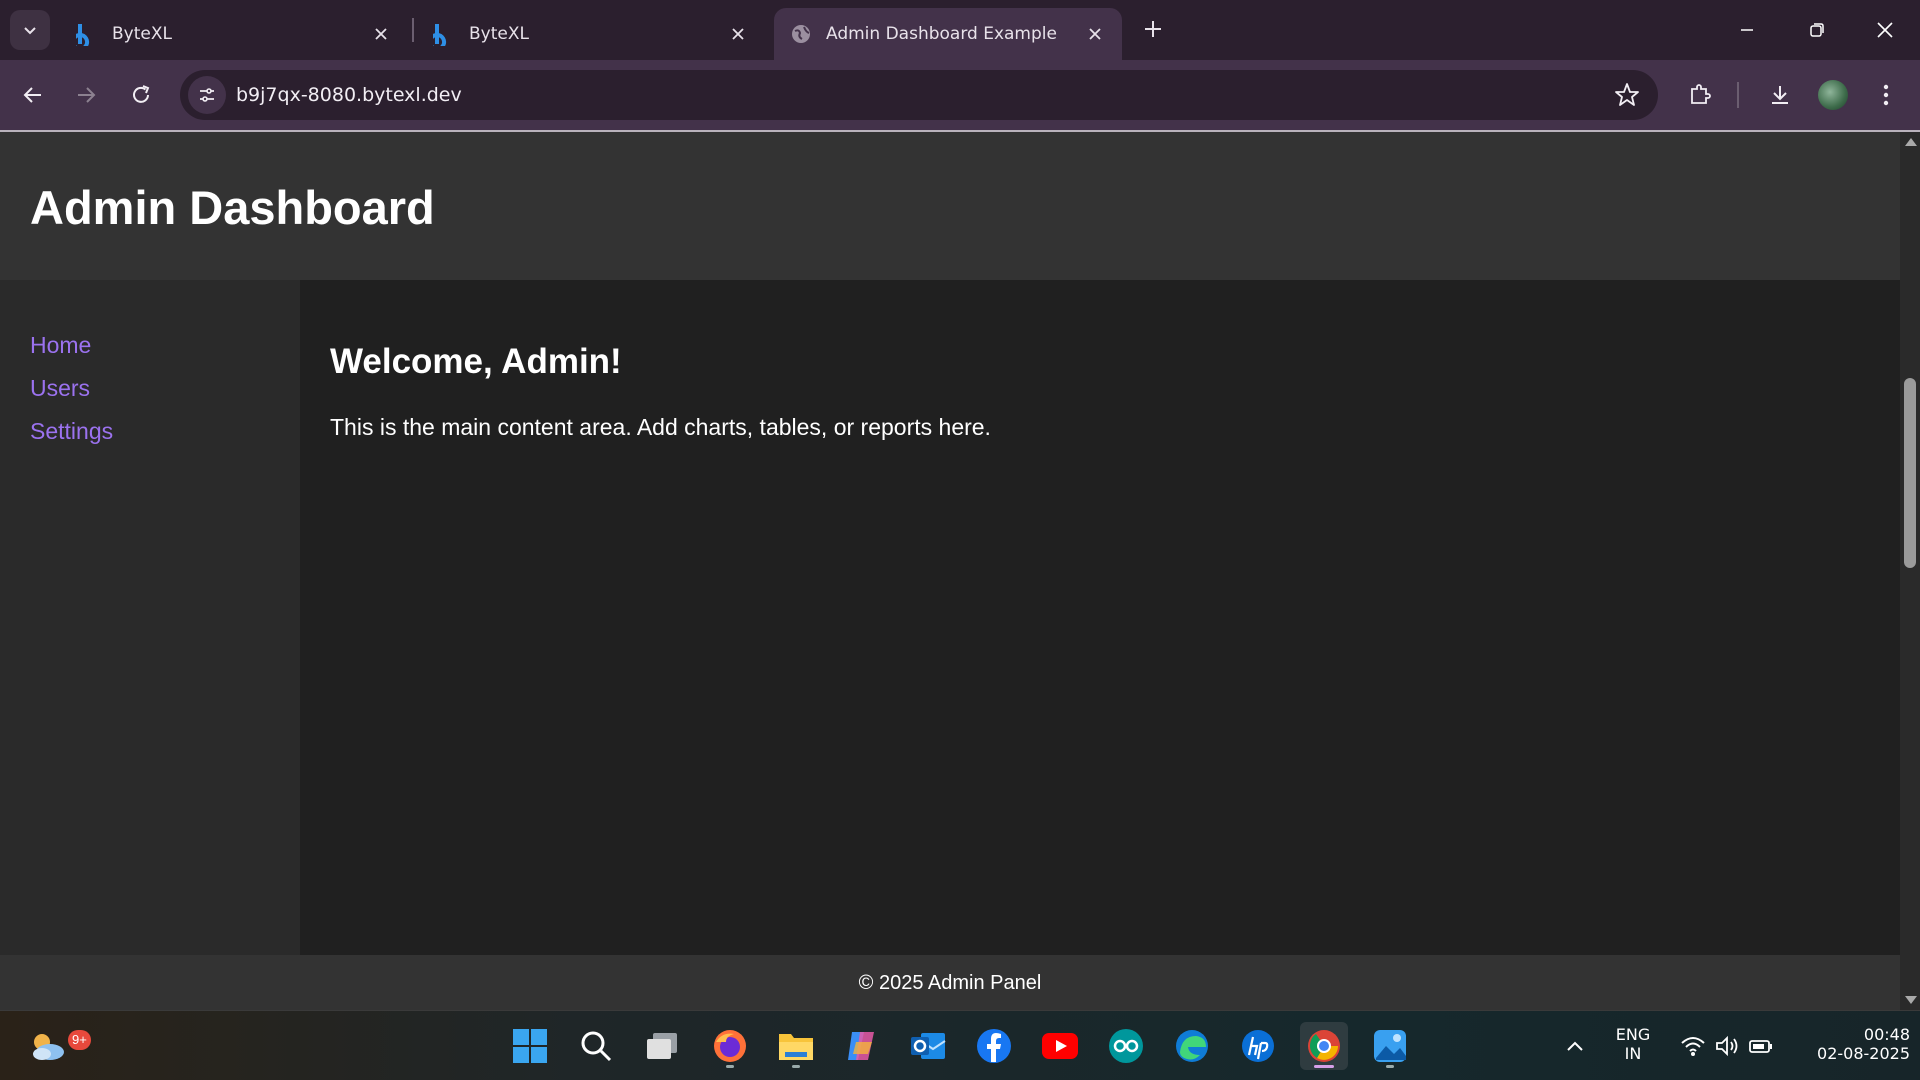 This screenshot has width=1920, height=1080. I want to click on site-info-button, so click(207, 95).